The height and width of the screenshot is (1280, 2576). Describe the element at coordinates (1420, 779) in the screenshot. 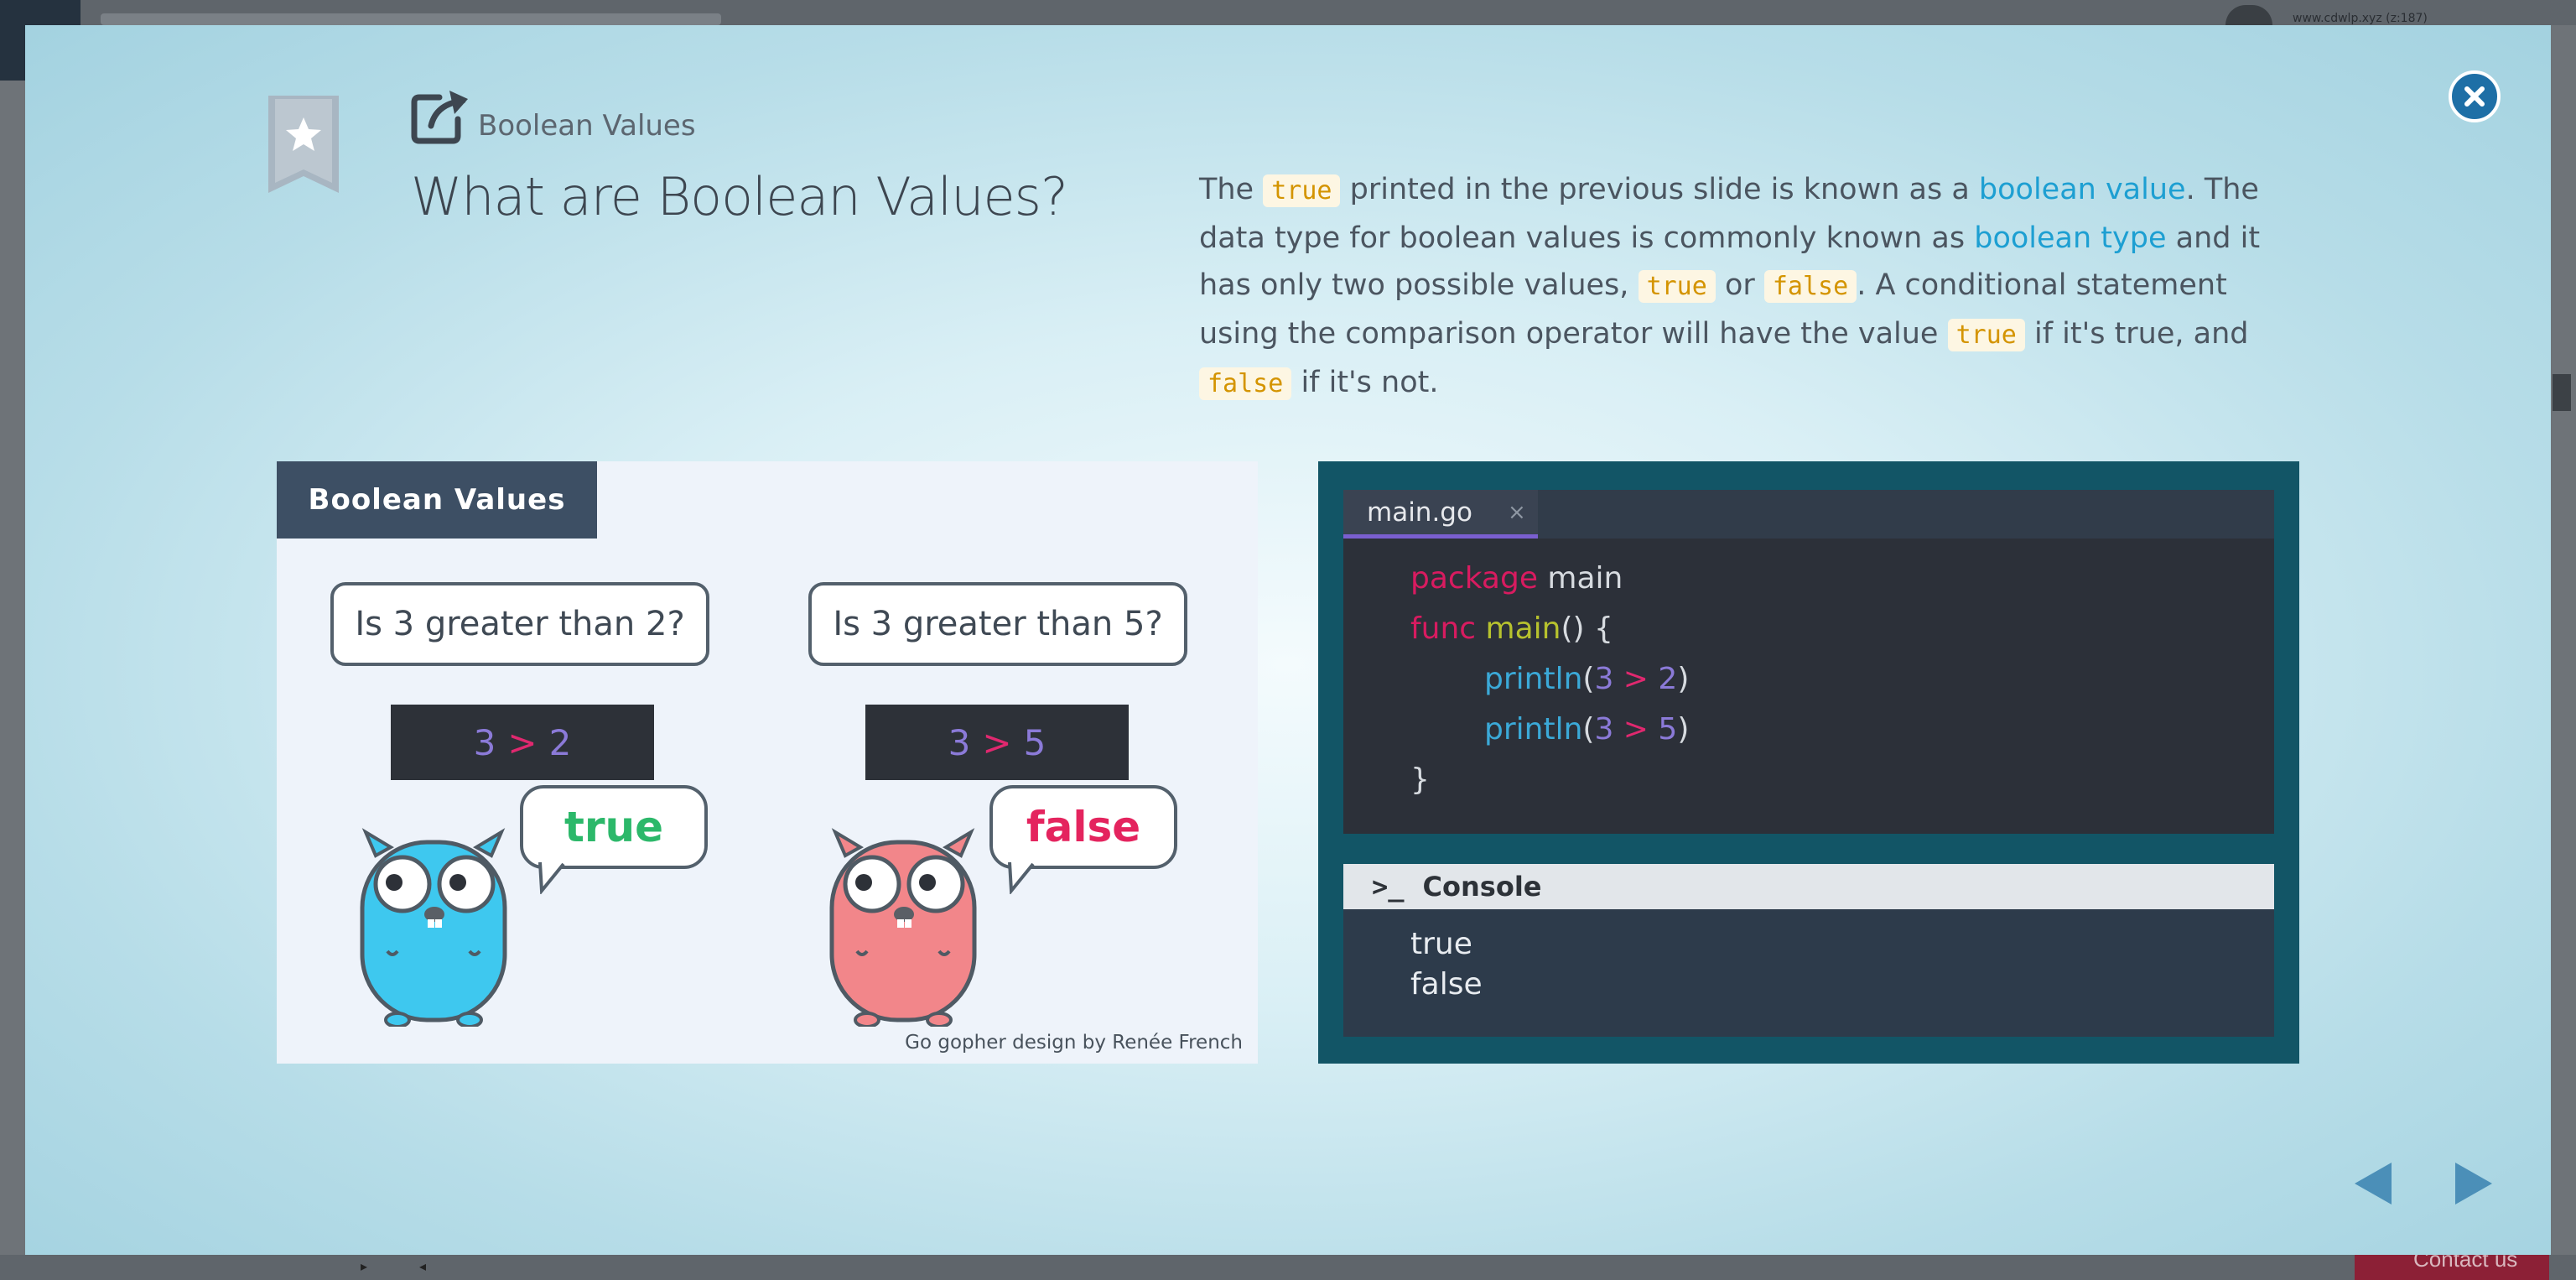

I see `code-punctuation: }` at that location.